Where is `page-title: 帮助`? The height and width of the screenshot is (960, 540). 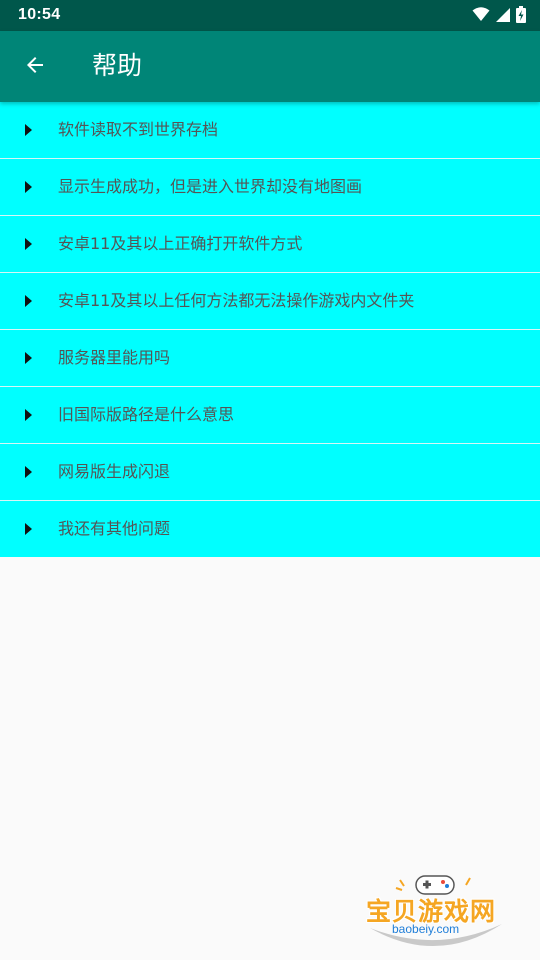 page-title: 帮助 is located at coordinates (117, 65).